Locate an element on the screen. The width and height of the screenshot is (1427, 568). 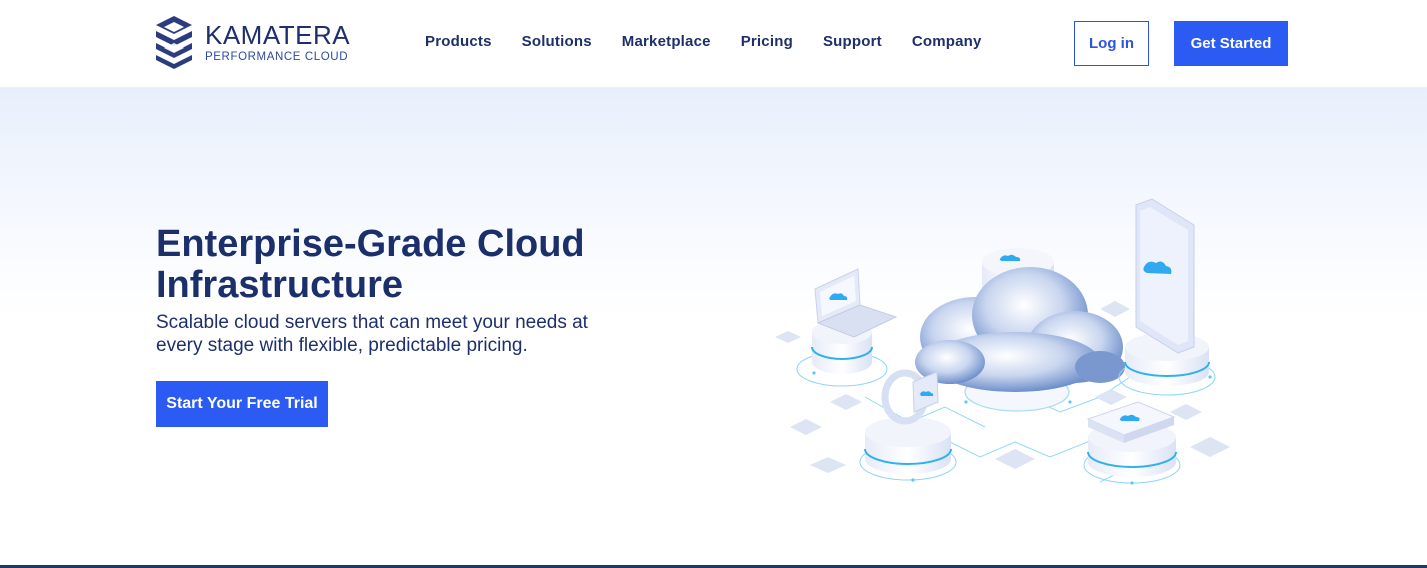
nav-solutions: Solutions is located at coordinates (557, 41).